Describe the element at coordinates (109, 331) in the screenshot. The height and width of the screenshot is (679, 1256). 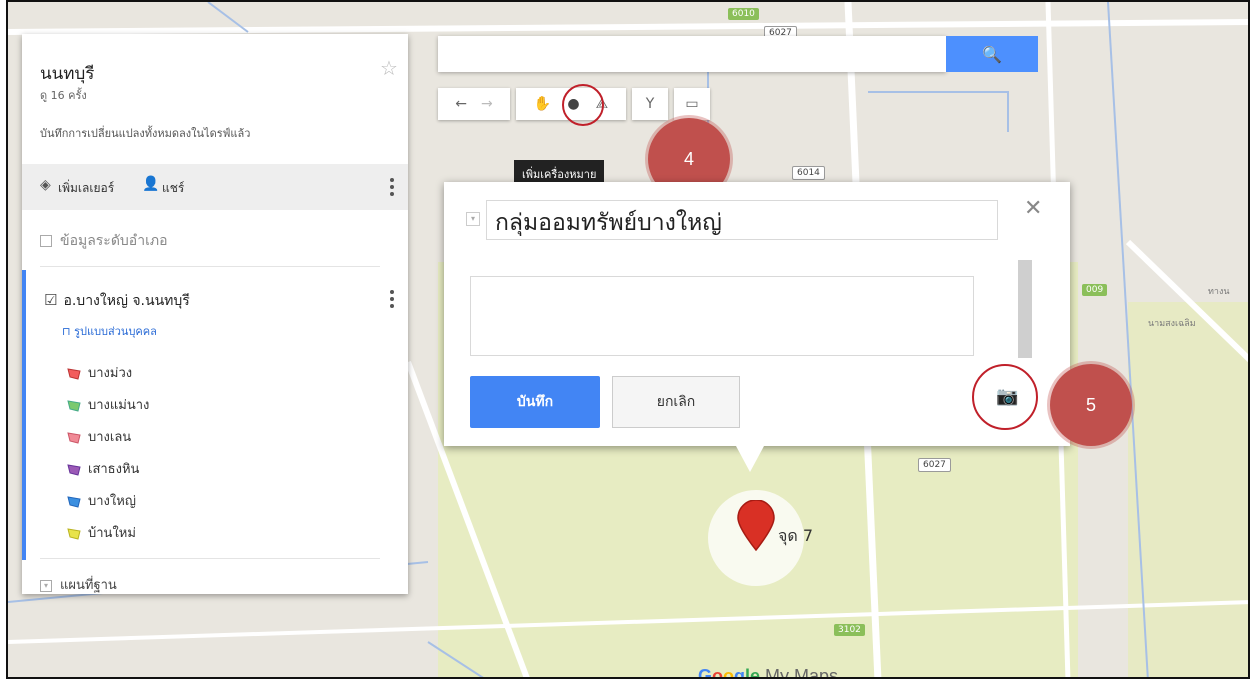
I see `individual-style-link: ⊓ รูปแบบส่วนบุคคล` at that location.